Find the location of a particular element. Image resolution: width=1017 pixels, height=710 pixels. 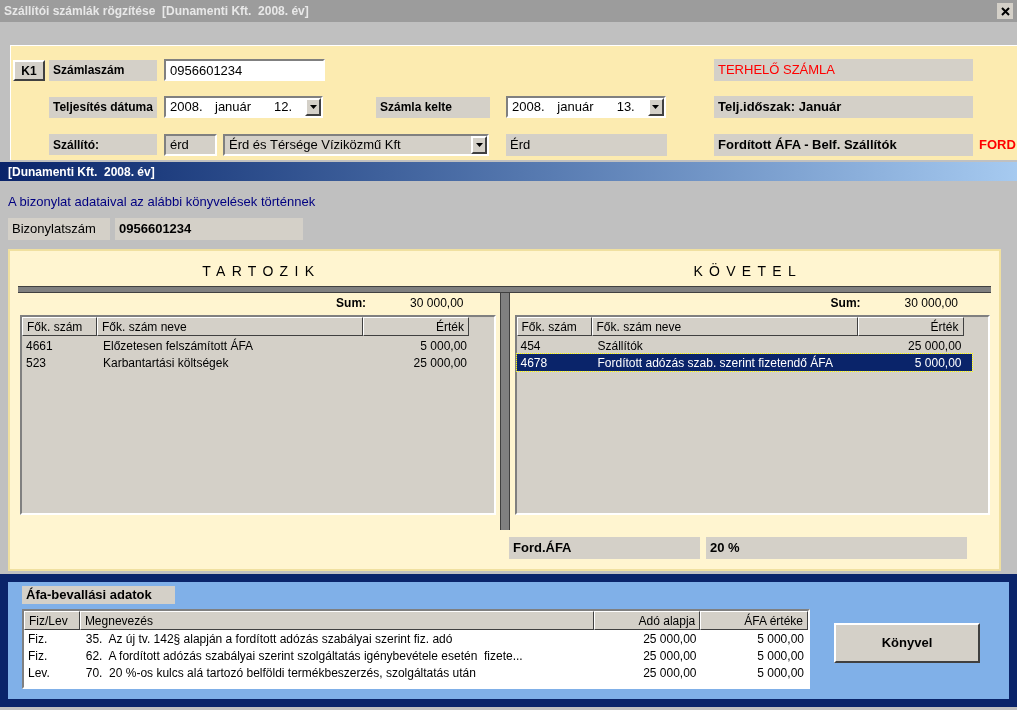

table-row: 4661 Előzetesen felszámított ÁFA 5 000,00 is located at coordinates (249, 345).